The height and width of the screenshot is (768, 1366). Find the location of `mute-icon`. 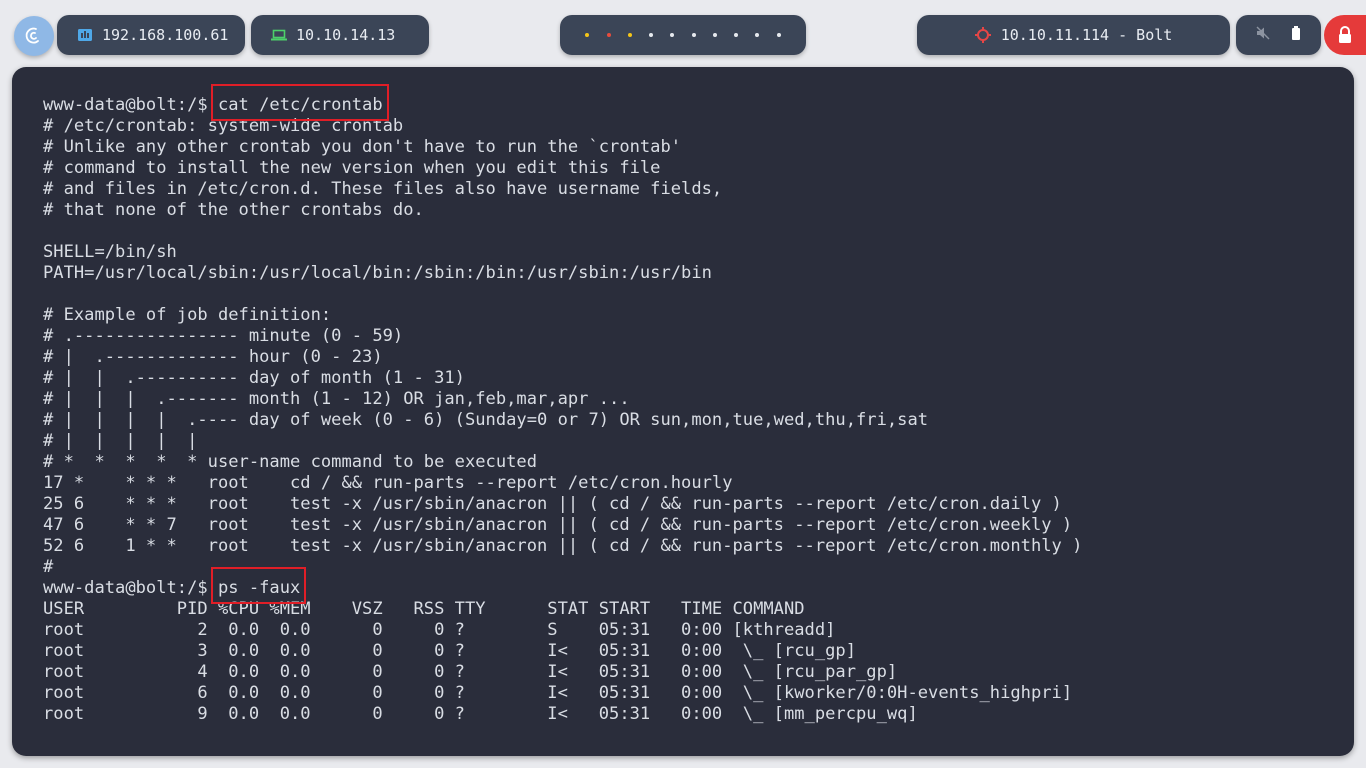

mute-icon is located at coordinates (1263, 35).